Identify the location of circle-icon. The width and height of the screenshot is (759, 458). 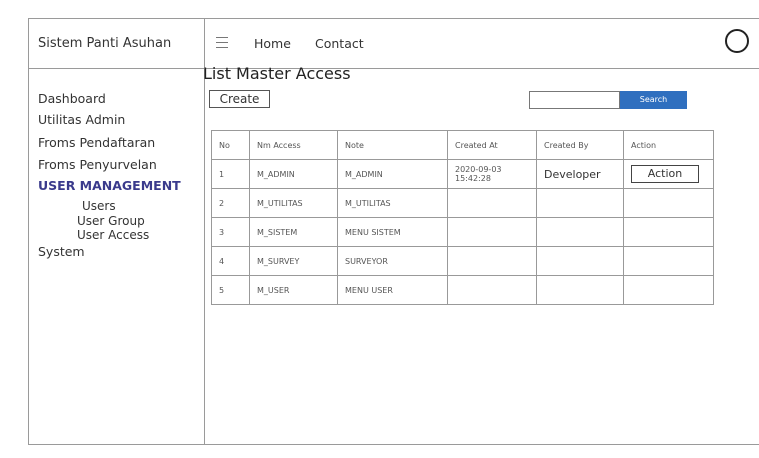
(737, 41).